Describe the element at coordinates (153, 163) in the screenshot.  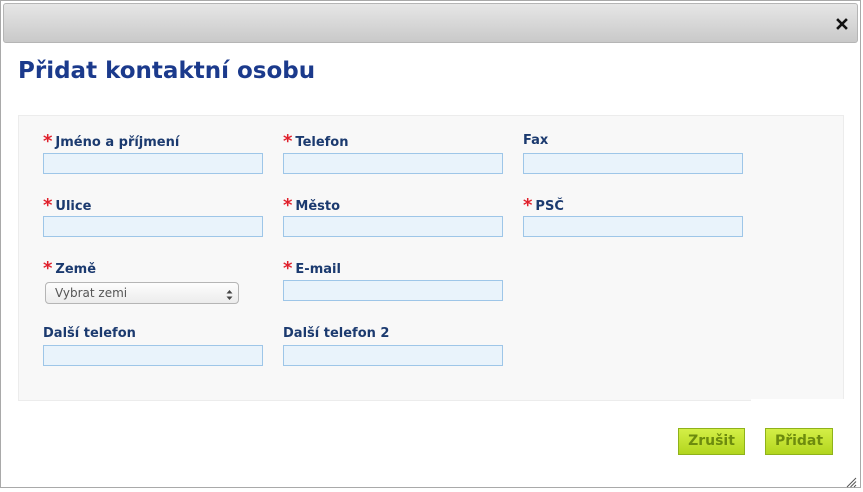
I see `full-name-input` at that location.